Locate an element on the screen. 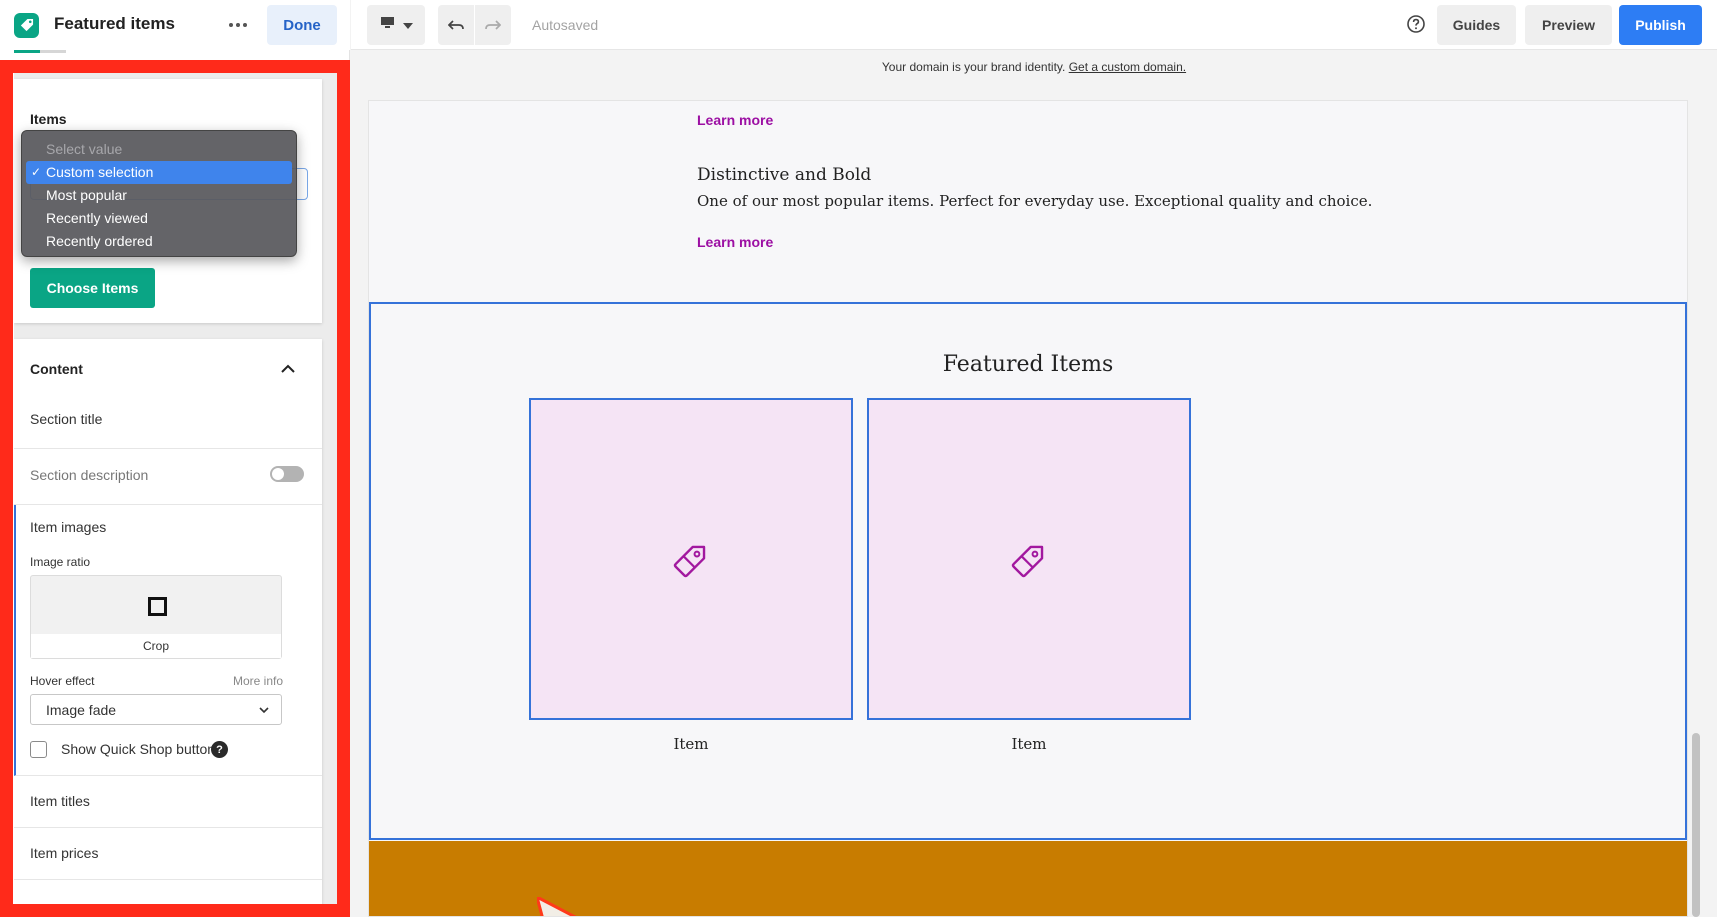 The image size is (1717, 917). hover-effect-select: Image fade is located at coordinates (156, 709).